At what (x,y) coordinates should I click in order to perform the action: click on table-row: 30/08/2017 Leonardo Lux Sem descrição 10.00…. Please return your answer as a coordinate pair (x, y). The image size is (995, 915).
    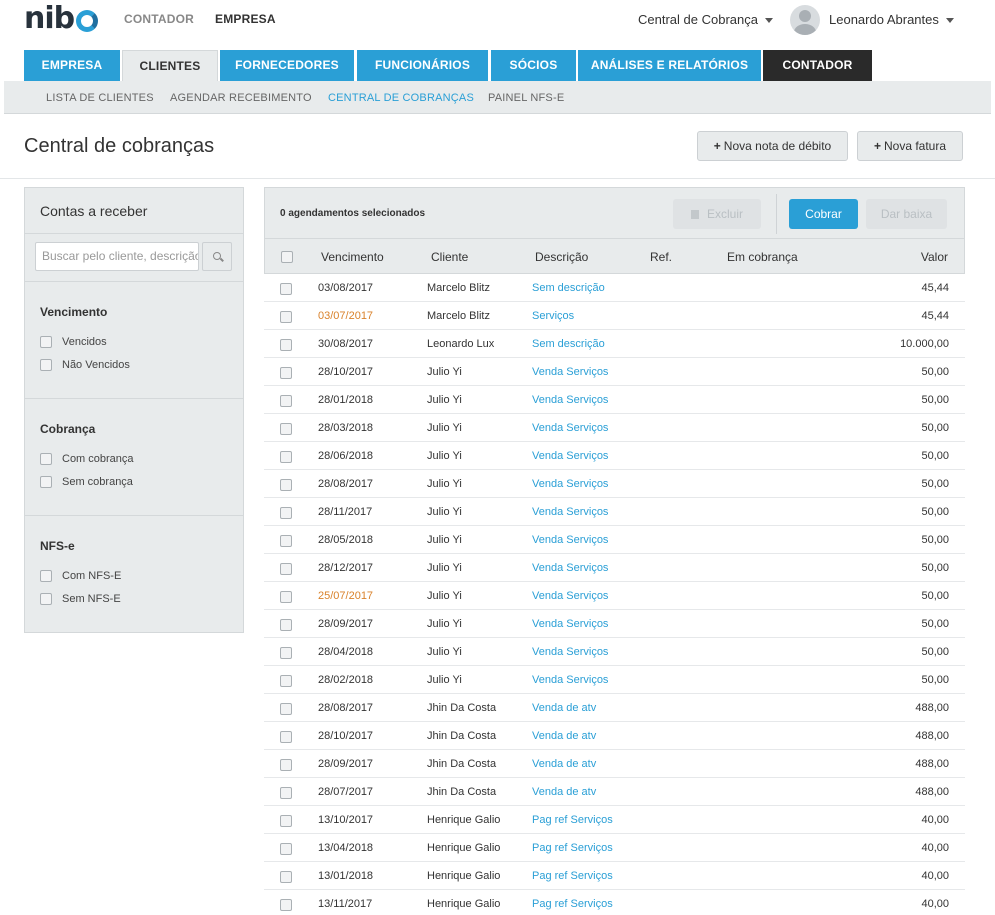
    Looking at the image, I should click on (614, 344).